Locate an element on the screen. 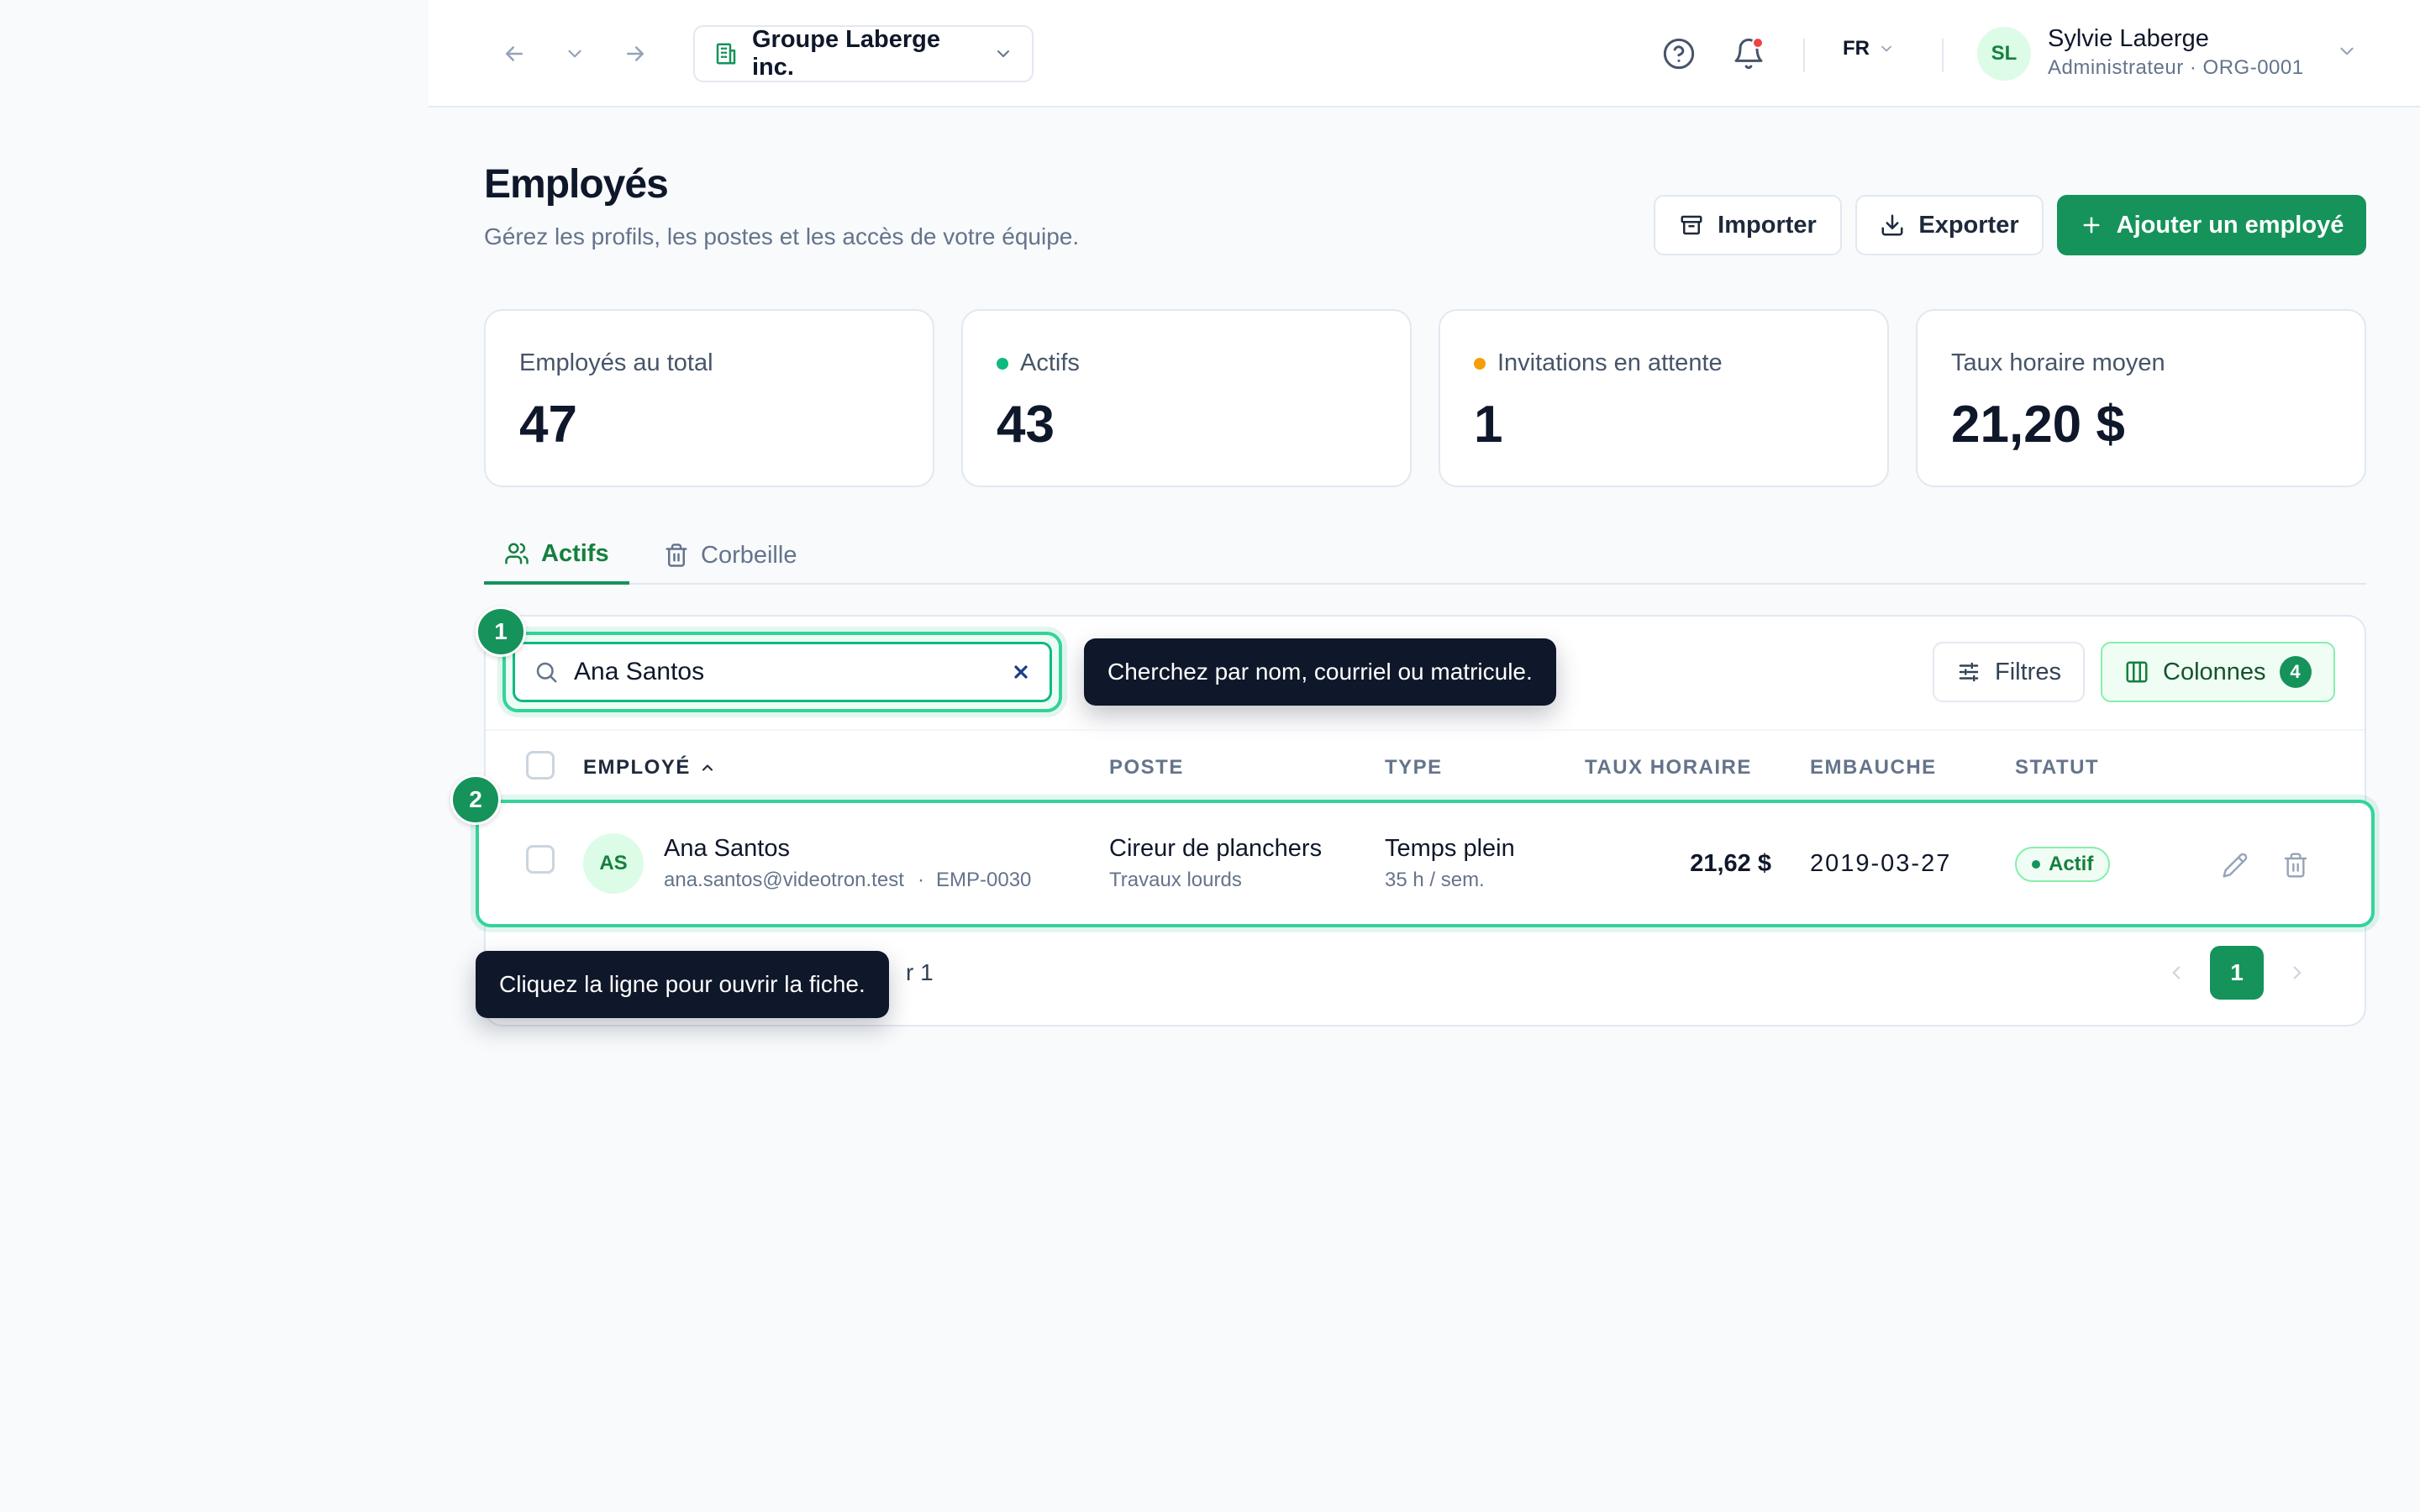  columns-button: Colonnes 4 is located at coordinates (2218, 672).